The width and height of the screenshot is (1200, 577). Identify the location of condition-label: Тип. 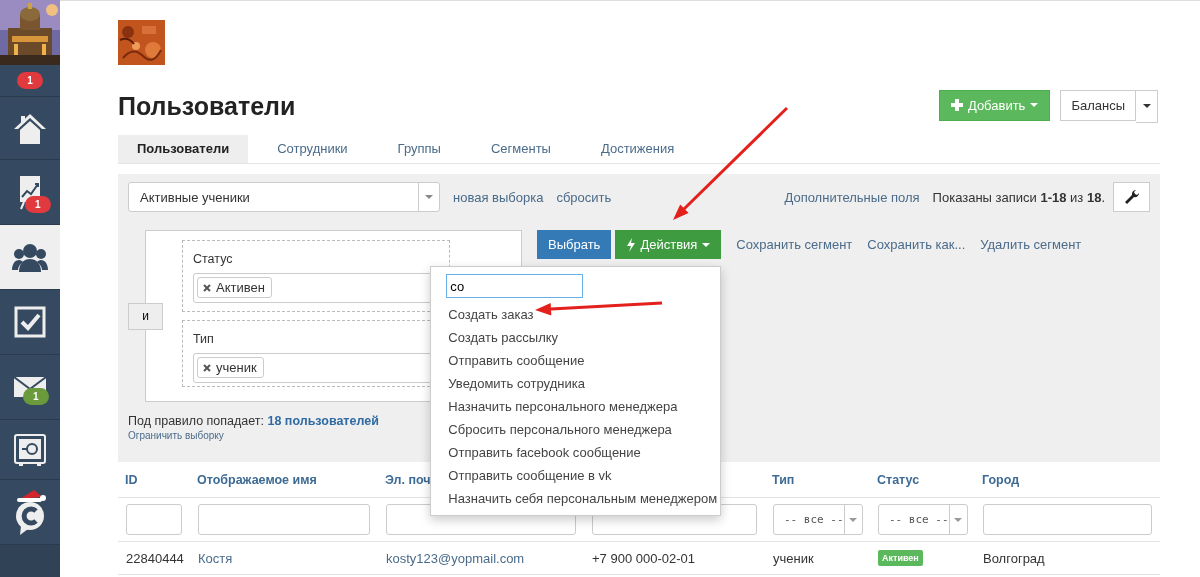
(204, 339).